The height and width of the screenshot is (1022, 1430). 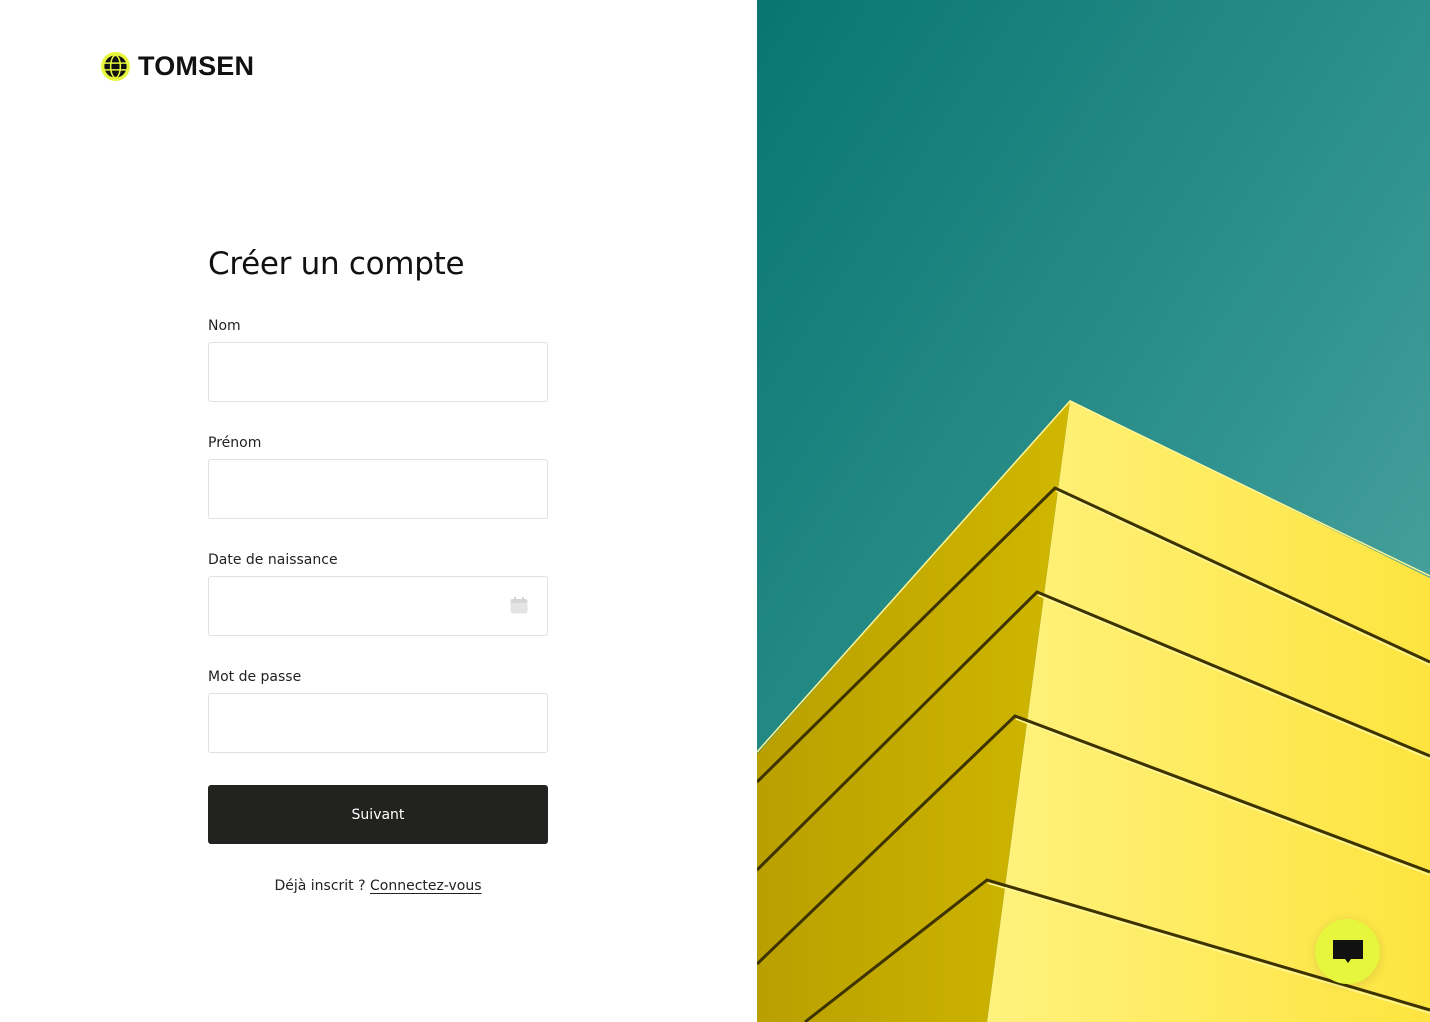 What do you see at coordinates (235, 443) in the screenshot?
I see `prenom-label: Prénom` at bounding box center [235, 443].